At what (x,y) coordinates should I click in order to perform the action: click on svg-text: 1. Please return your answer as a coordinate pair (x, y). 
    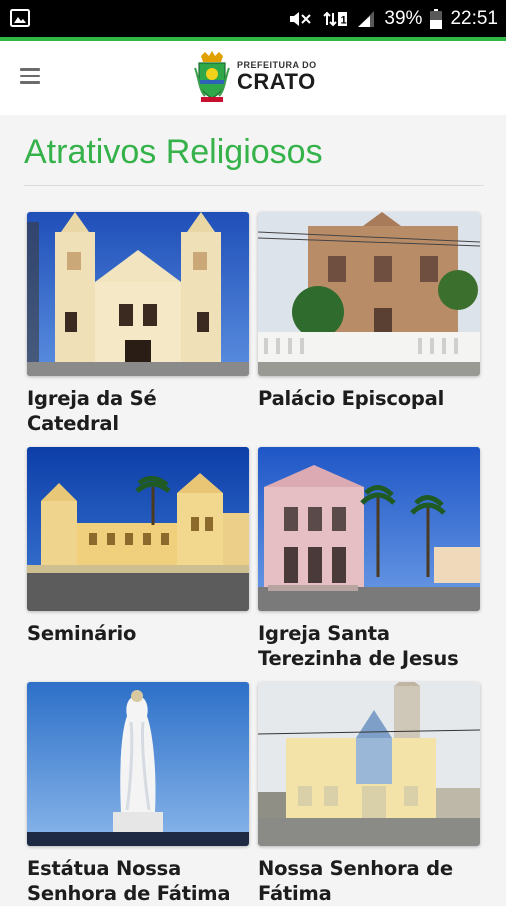
    Looking at the image, I should click on (344, 20).